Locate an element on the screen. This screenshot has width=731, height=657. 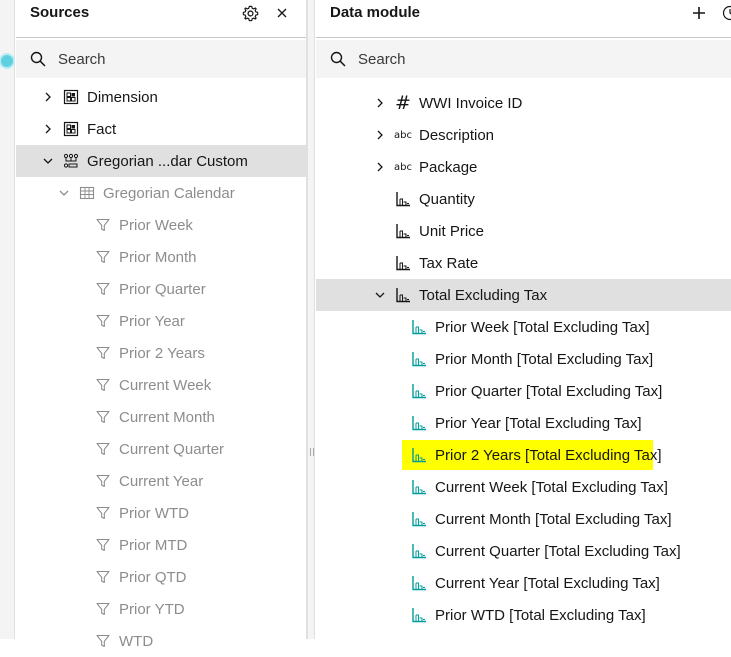
settings-button is located at coordinates (250, 13).